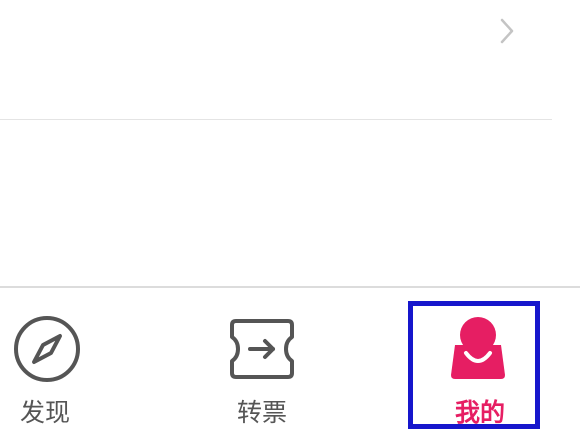  Describe the element at coordinates (478, 348) in the screenshot. I see `user-bag-icon` at that location.